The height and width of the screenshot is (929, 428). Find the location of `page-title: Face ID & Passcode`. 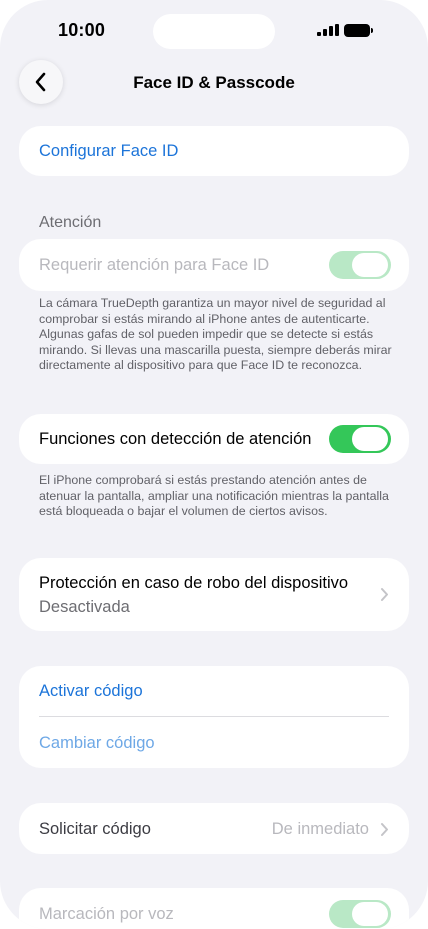

page-title: Face ID & Passcode is located at coordinates (214, 82).